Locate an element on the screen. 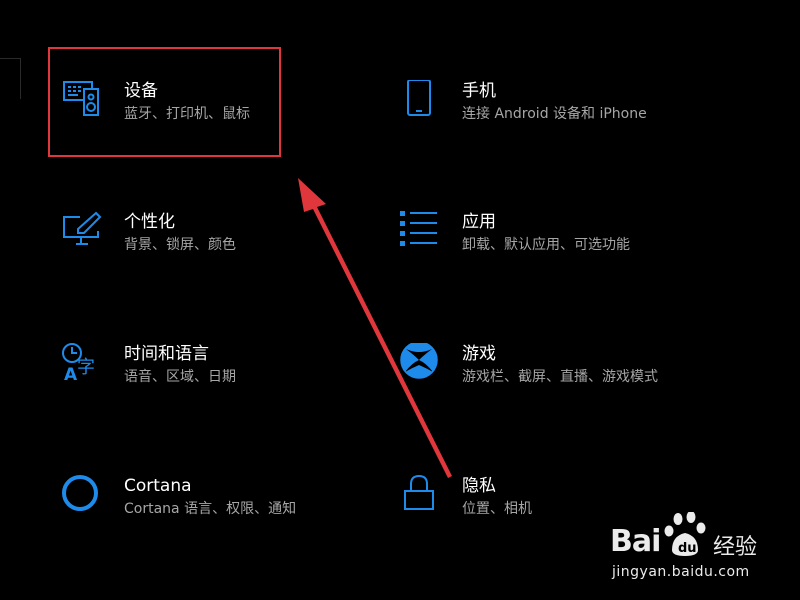  tile-privacy-title: 隐私 is located at coordinates (479, 486).